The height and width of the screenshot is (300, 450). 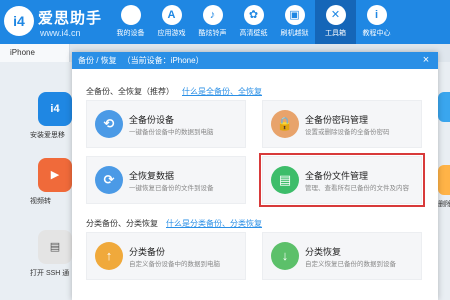 What do you see at coordinates (376, 15) in the screenshot?
I see `info-icon: i` at bounding box center [376, 15].